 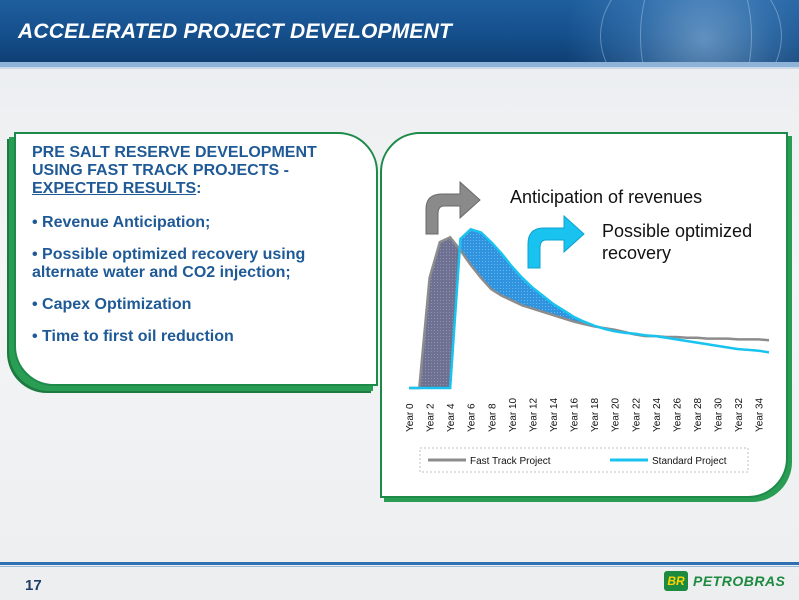 I want to click on x-tick-label: Year 4, so click(x=451, y=417).